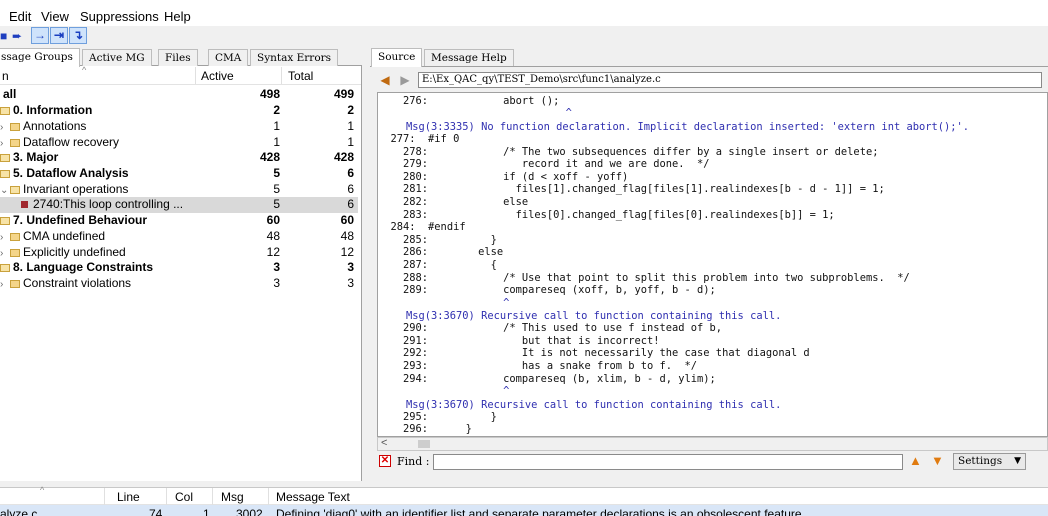  Describe the element at coordinates (249, 511) in the screenshot. I see `row-msg: 3002` at that location.